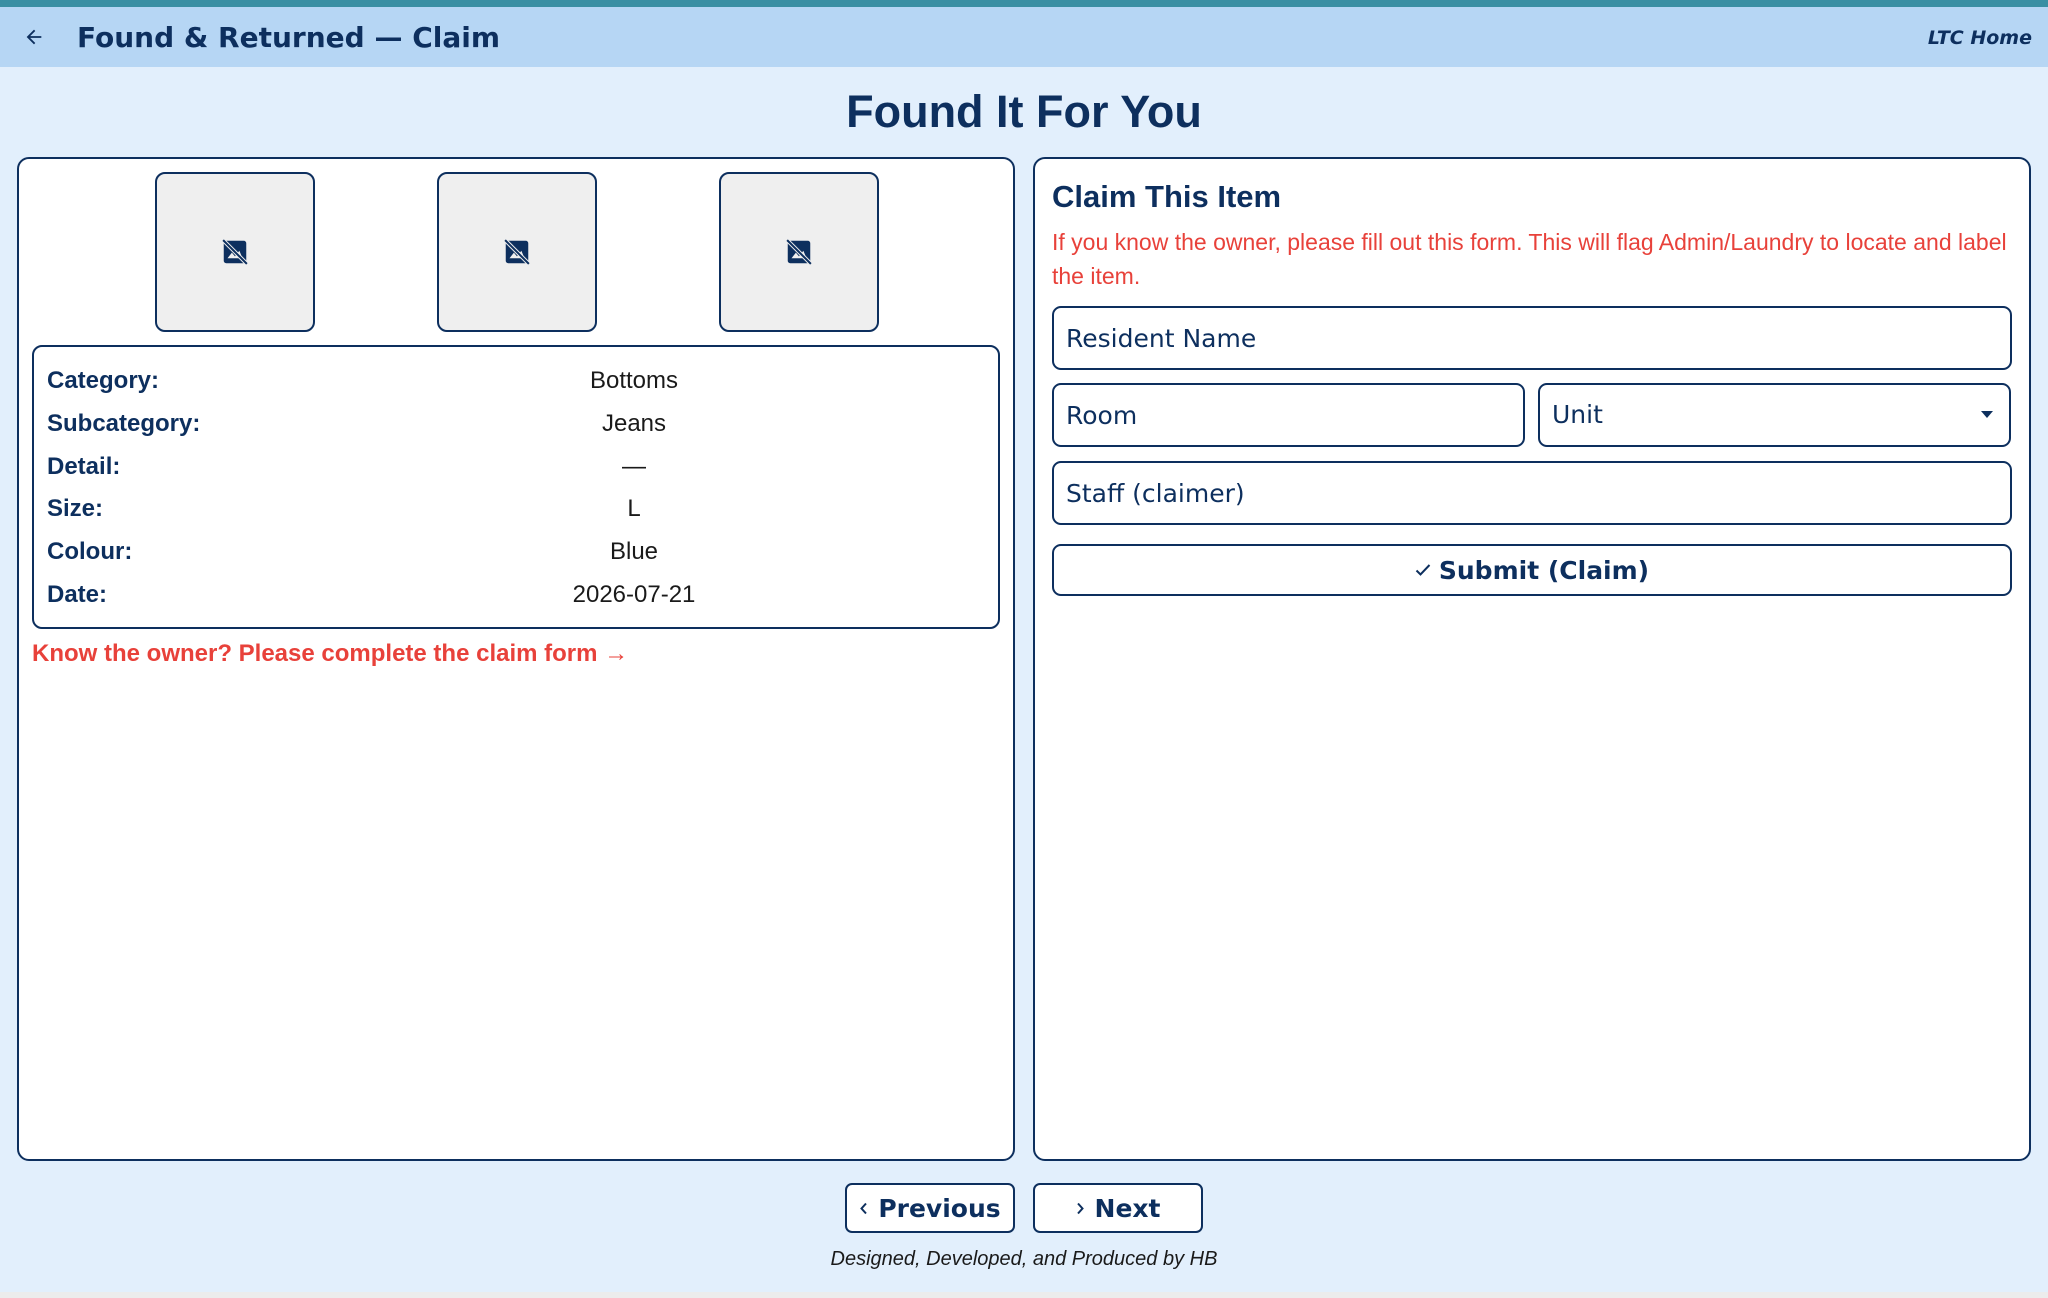 The image size is (2048, 1298). Describe the element at coordinates (516, 387) in the screenshot. I see `detail-row-category: Category: Bottoms` at that location.